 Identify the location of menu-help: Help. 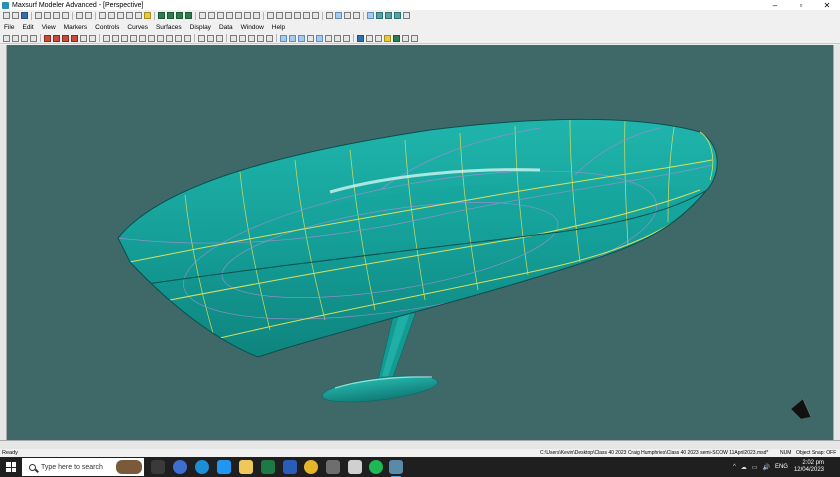
(278, 27).